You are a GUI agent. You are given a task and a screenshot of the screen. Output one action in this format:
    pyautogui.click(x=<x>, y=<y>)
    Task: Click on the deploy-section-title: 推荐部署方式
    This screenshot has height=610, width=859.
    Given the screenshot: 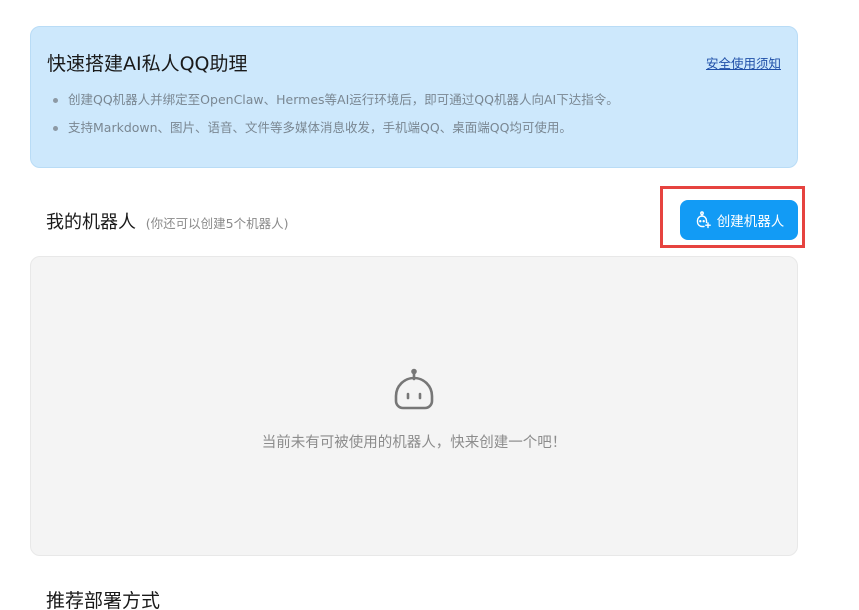 What is the action you would take?
    pyautogui.click(x=103, y=600)
    